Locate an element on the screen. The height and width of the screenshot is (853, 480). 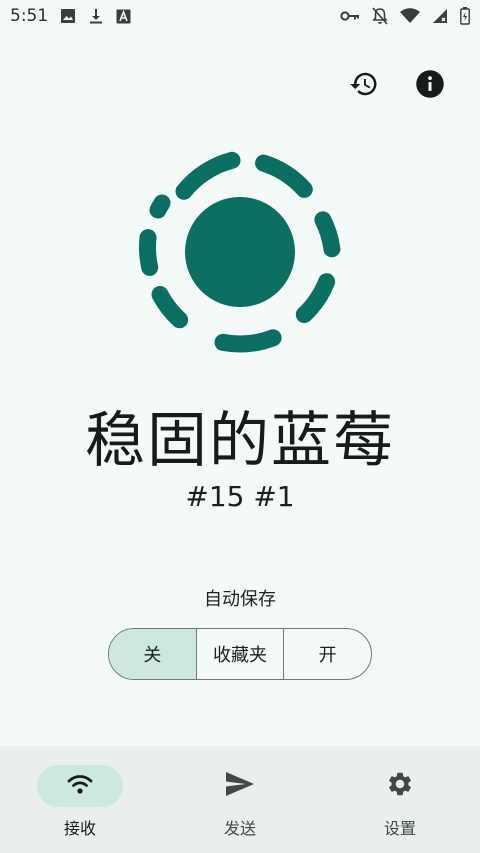
autosave-option-off: 关 is located at coordinates (152, 654).